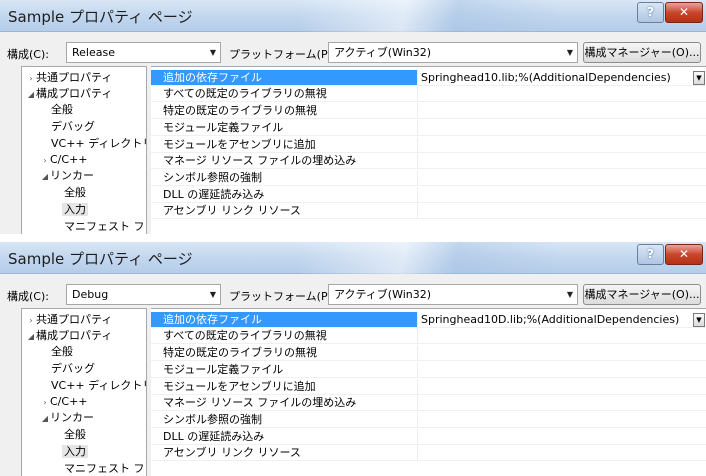 The height and width of the screenshot is (476, 706). I want to click on tree-item-label: 入力, so click(75, 209).